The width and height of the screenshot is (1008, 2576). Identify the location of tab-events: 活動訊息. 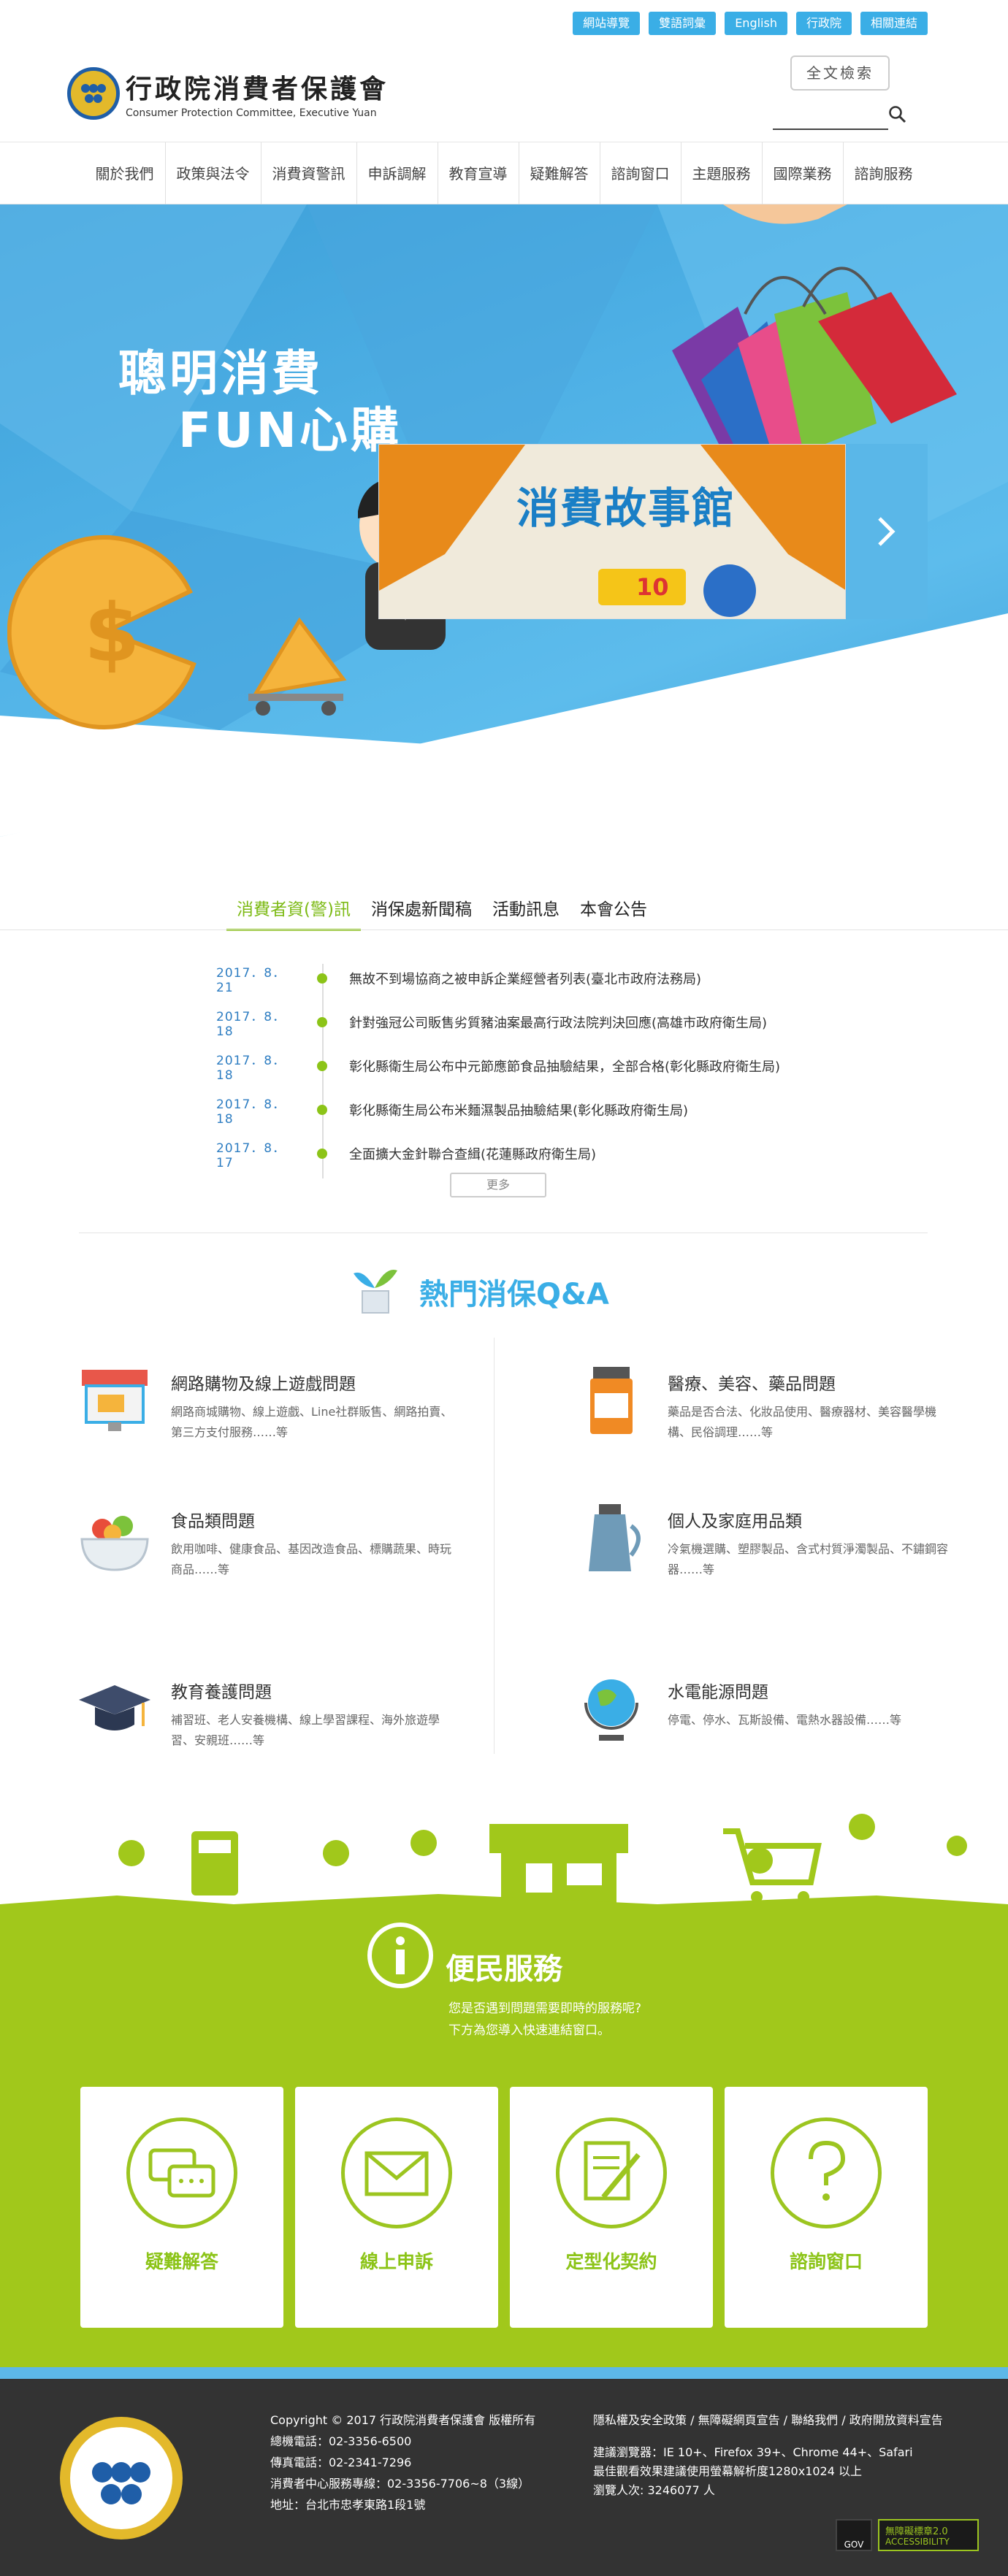
(526, 910).